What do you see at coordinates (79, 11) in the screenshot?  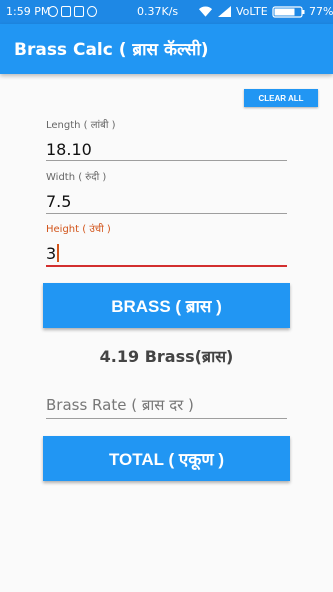 I see `app-icon` at bounding box center [79, 11].